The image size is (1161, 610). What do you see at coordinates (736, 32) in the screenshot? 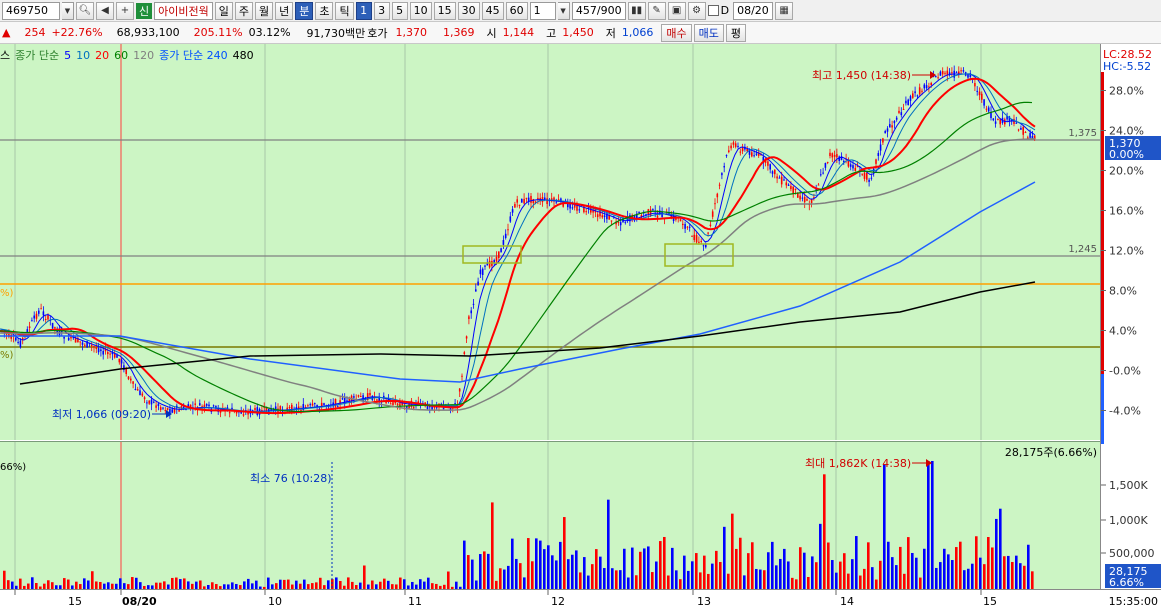
I see `flat-button: 평` at bounding box center [736, 32].